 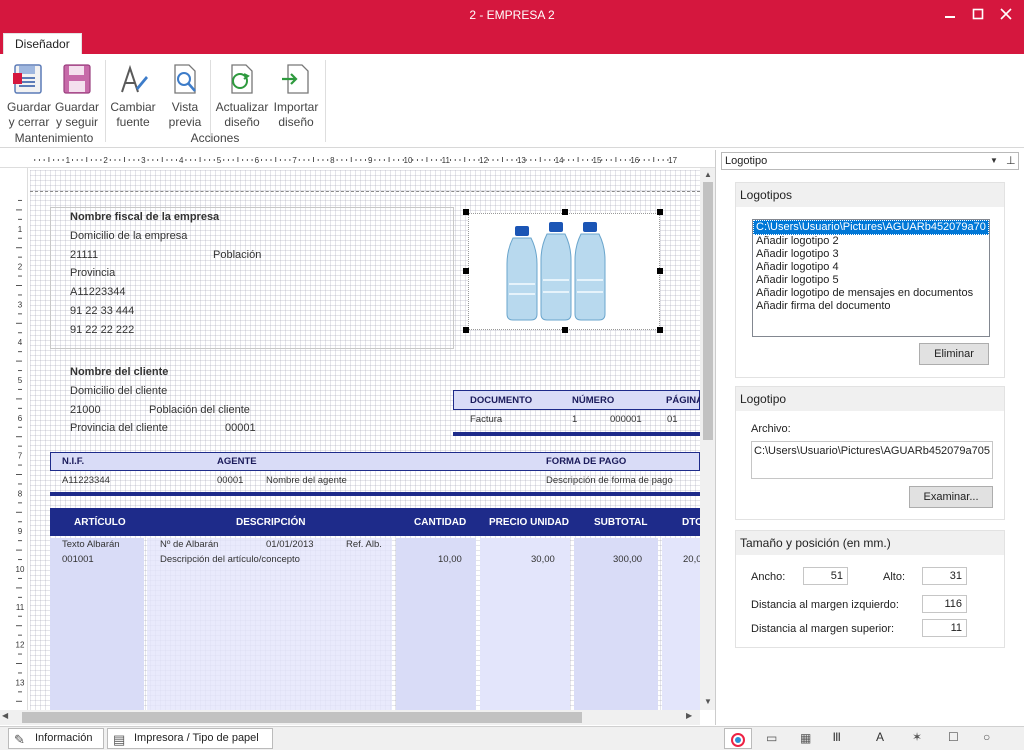 I want to click on left-margin-input: 116, so click(x=944, y=604).